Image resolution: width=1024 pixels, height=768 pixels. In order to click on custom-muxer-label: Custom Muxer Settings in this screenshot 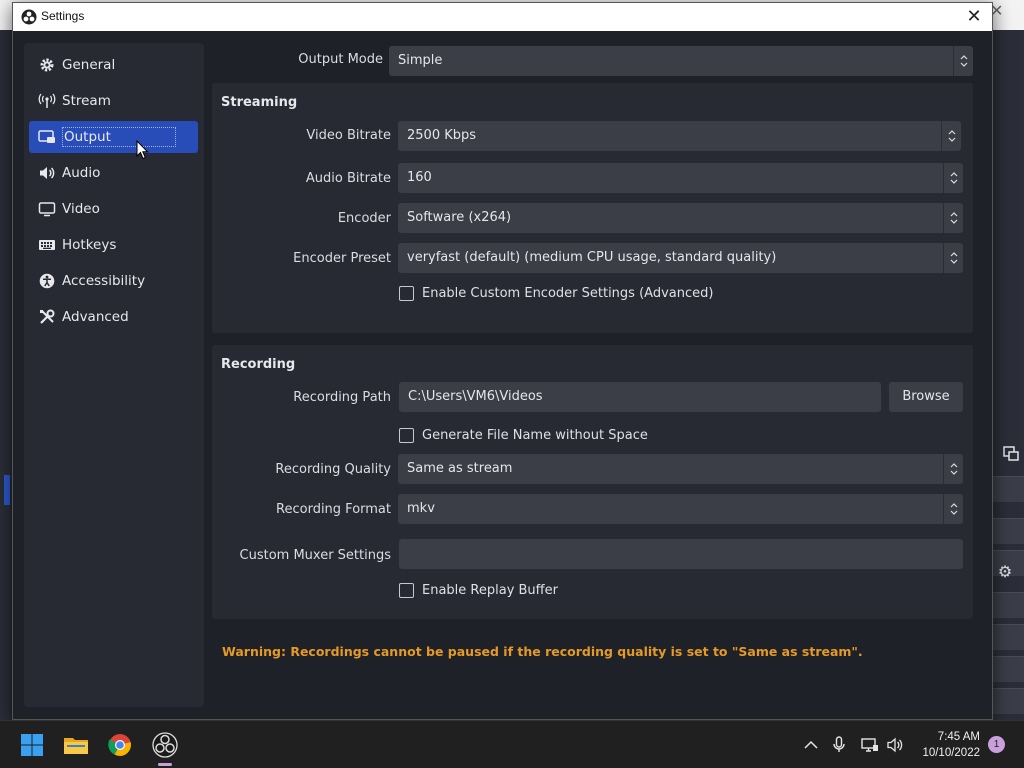, I will do `click(315, 555)`.